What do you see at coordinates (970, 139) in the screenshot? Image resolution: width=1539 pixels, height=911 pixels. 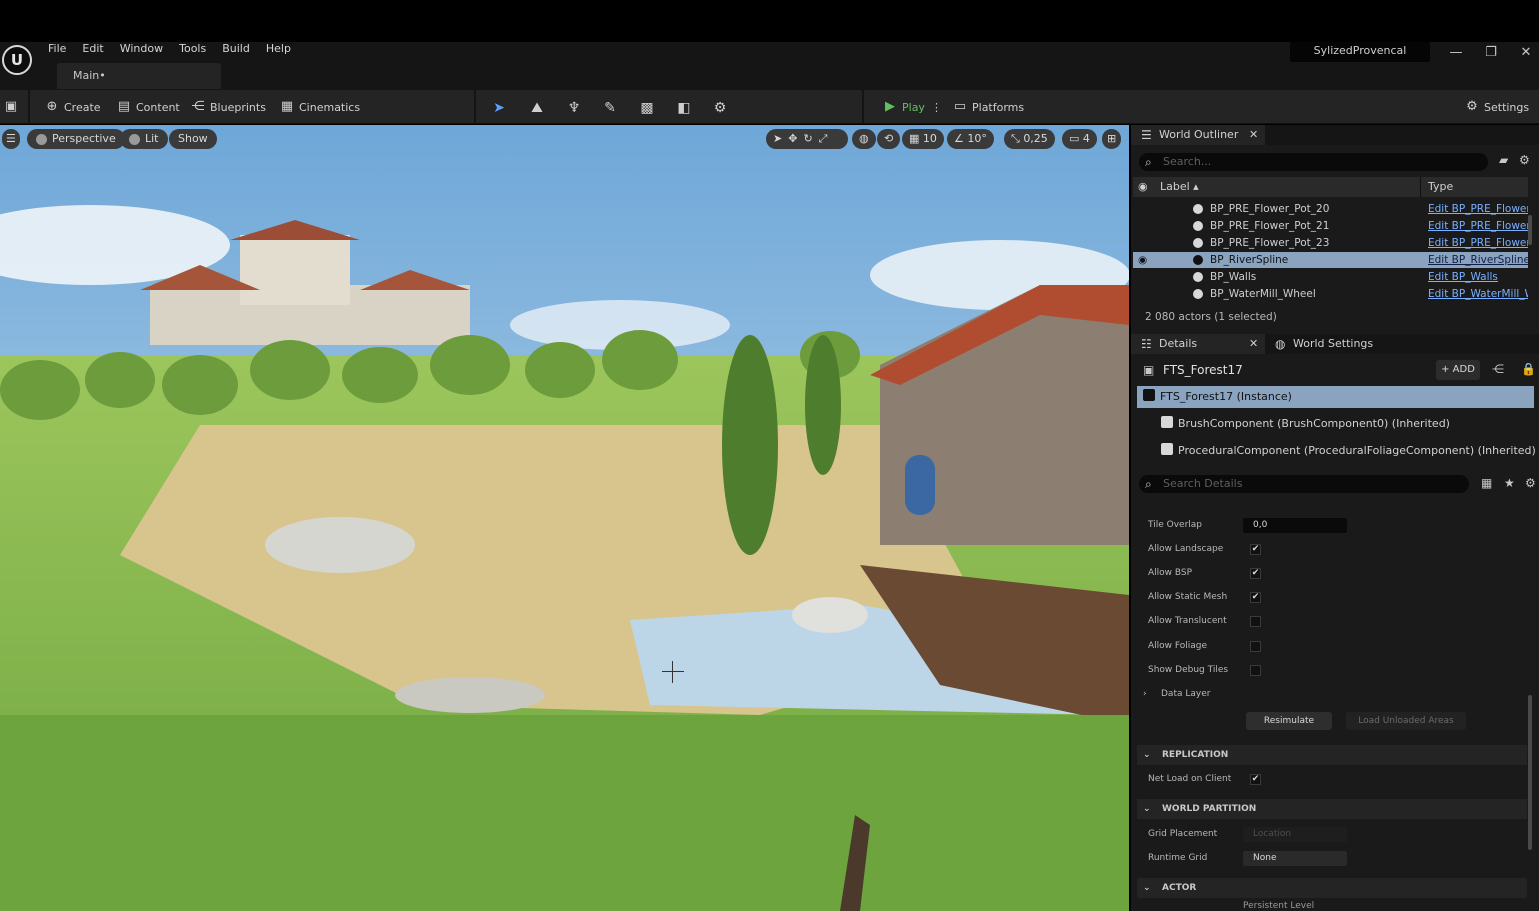 I see `rotation-snap-button: ∠ 10°` at bounding box center [970, 139].